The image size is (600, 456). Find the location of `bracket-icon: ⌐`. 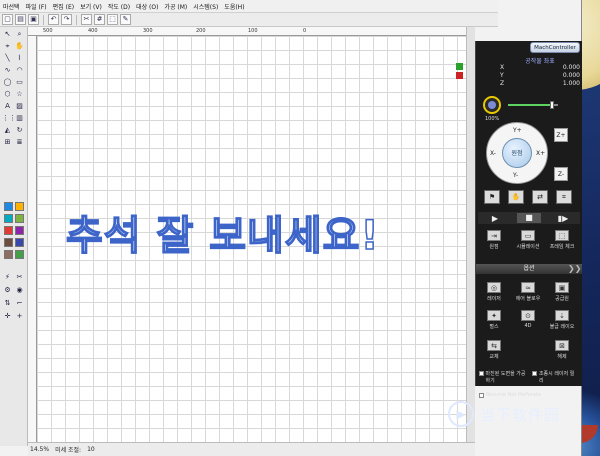

bracket-icon: ⌐ is located at coordinates (19, 303).